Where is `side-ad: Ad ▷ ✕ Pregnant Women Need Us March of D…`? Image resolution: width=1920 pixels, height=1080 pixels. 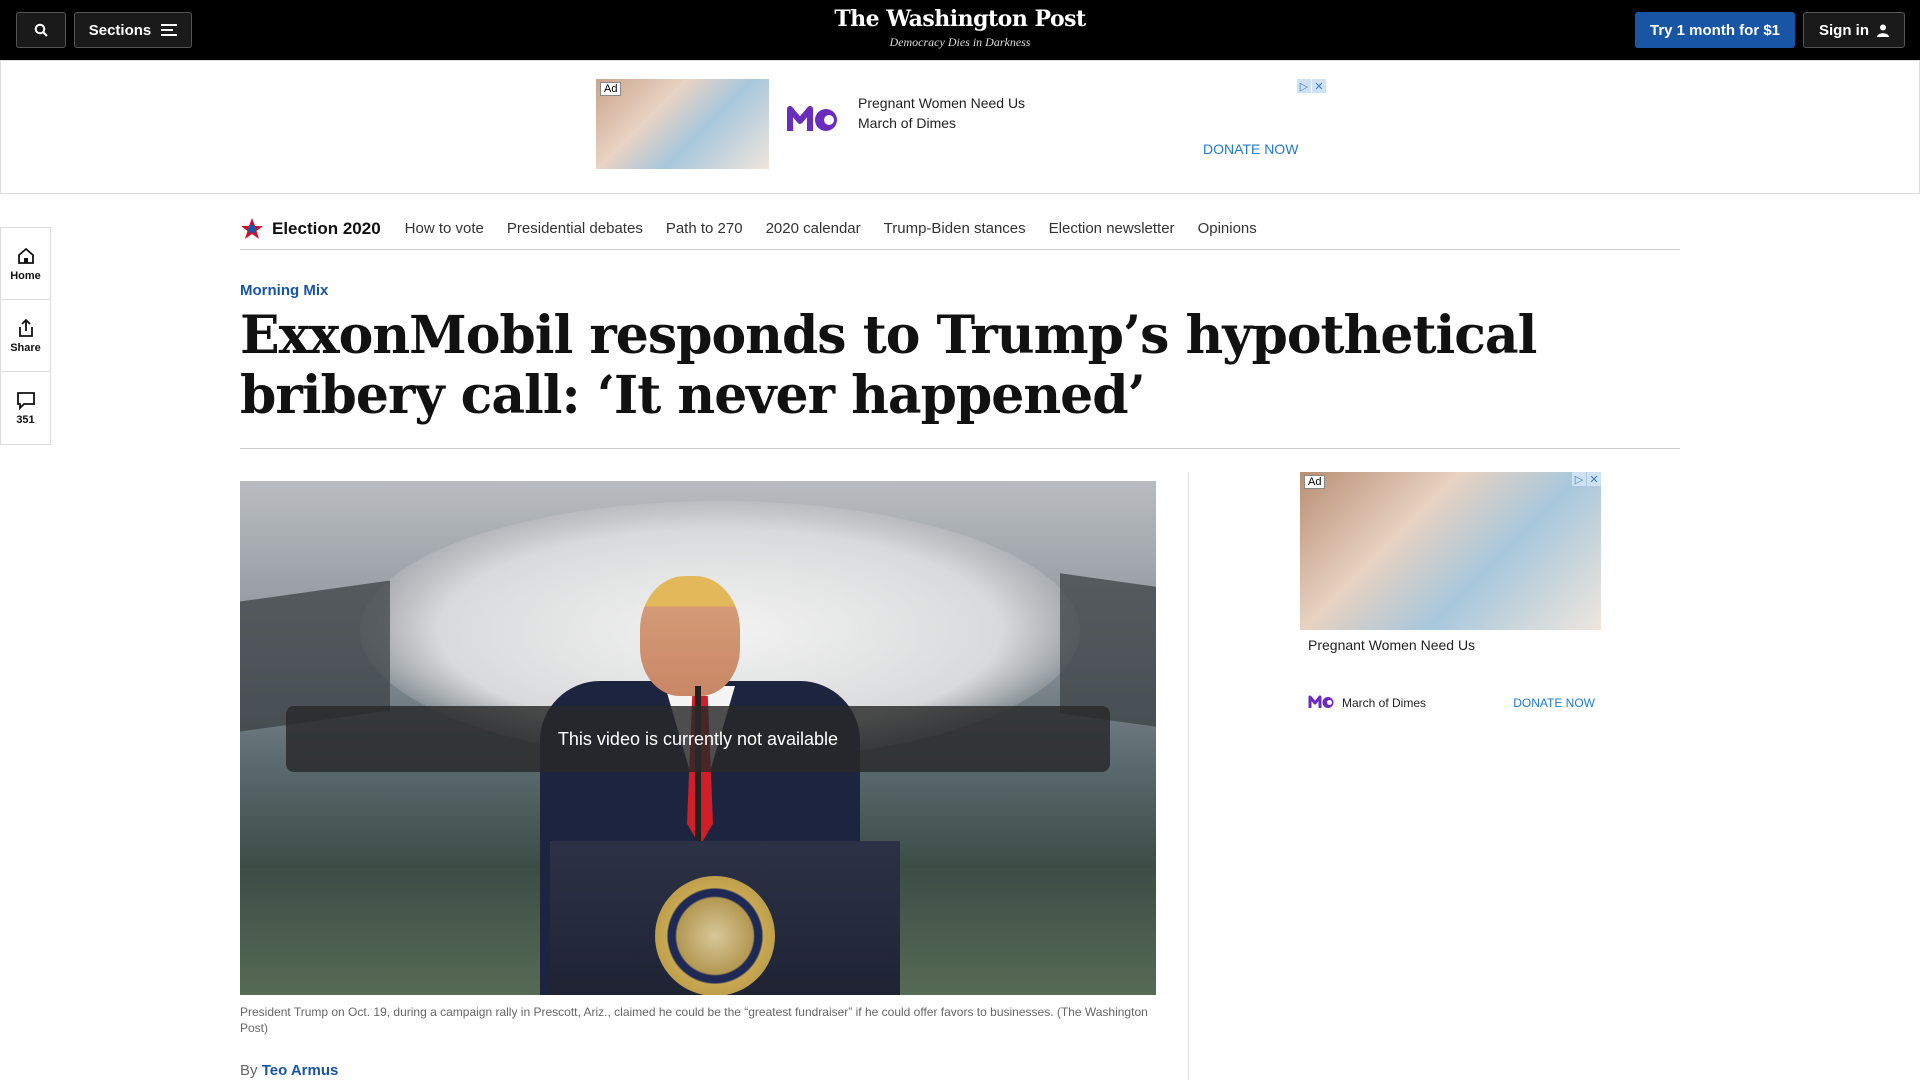
side-ad: Ad ▷ ✕ Pregnant Women Need Us March of D… is located at coordinates (1450, 597).